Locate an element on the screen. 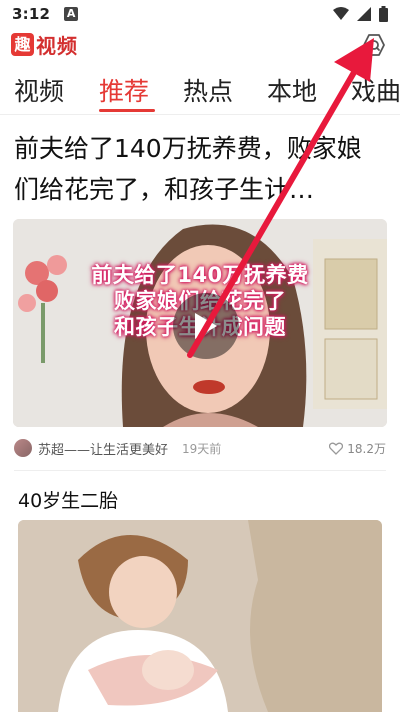 This screenshot has width=400, height=712. signal-icon is located at coordinates (364, 14).